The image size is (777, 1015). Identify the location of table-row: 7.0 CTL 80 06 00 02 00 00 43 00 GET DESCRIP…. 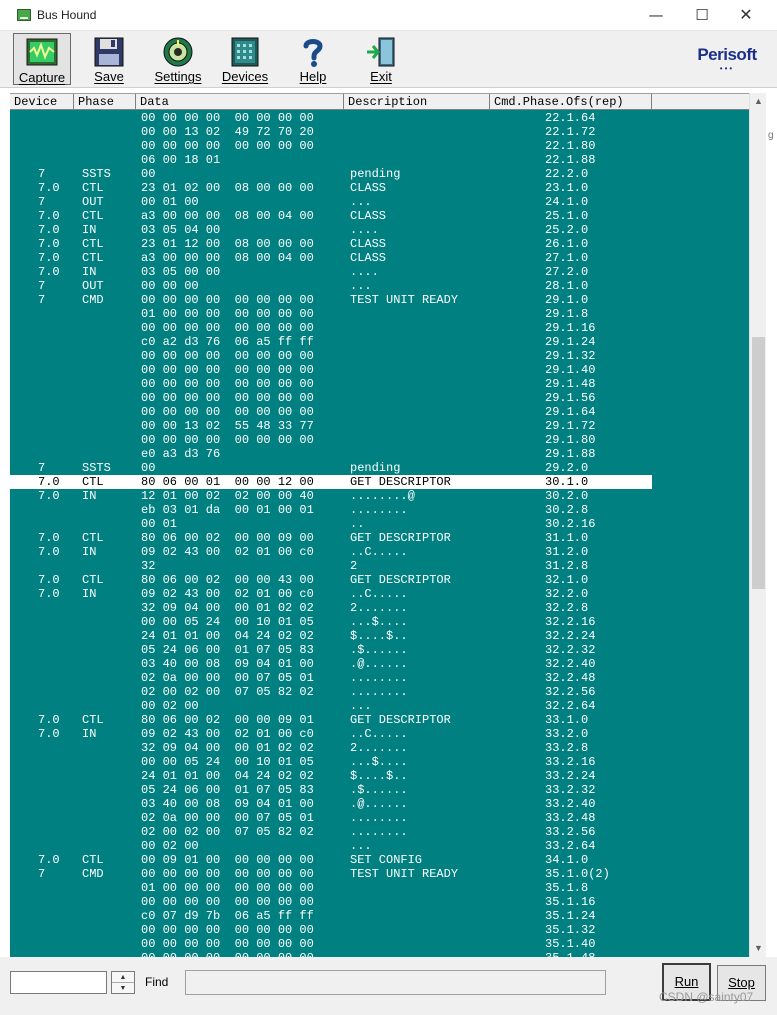
(379, 580).